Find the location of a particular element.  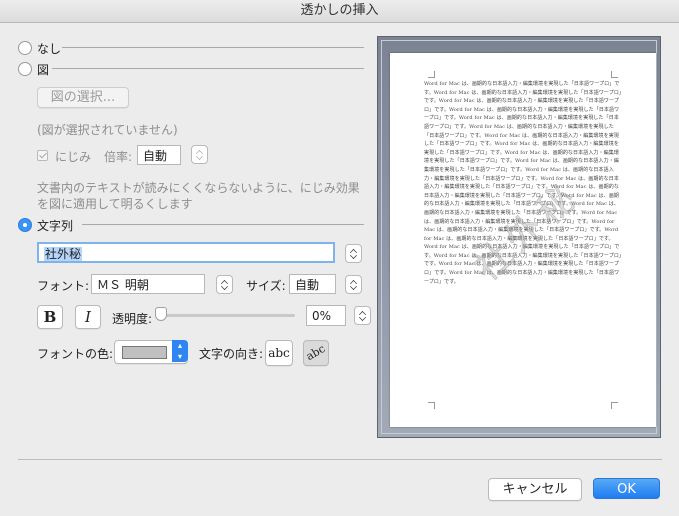

window-title: 透かしの挿入 is located at coordinates (339, 11).